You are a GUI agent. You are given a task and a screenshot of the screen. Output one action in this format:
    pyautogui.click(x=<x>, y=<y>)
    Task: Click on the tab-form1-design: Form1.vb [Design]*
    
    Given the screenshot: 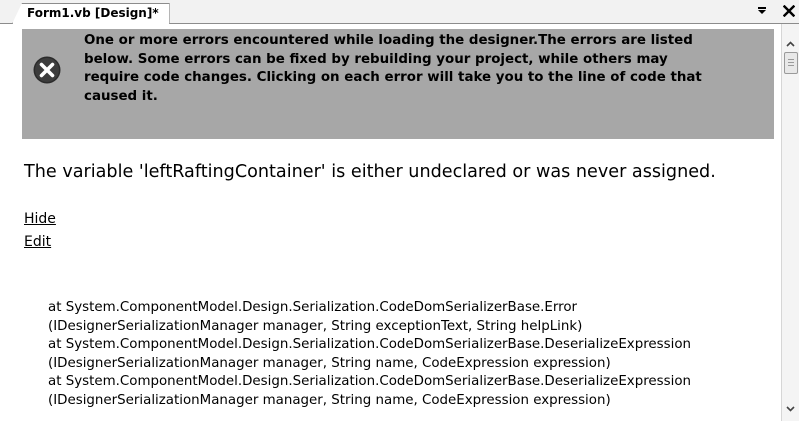 What is the action you would take?
    pyautogui.click(x=91, y=13)
    